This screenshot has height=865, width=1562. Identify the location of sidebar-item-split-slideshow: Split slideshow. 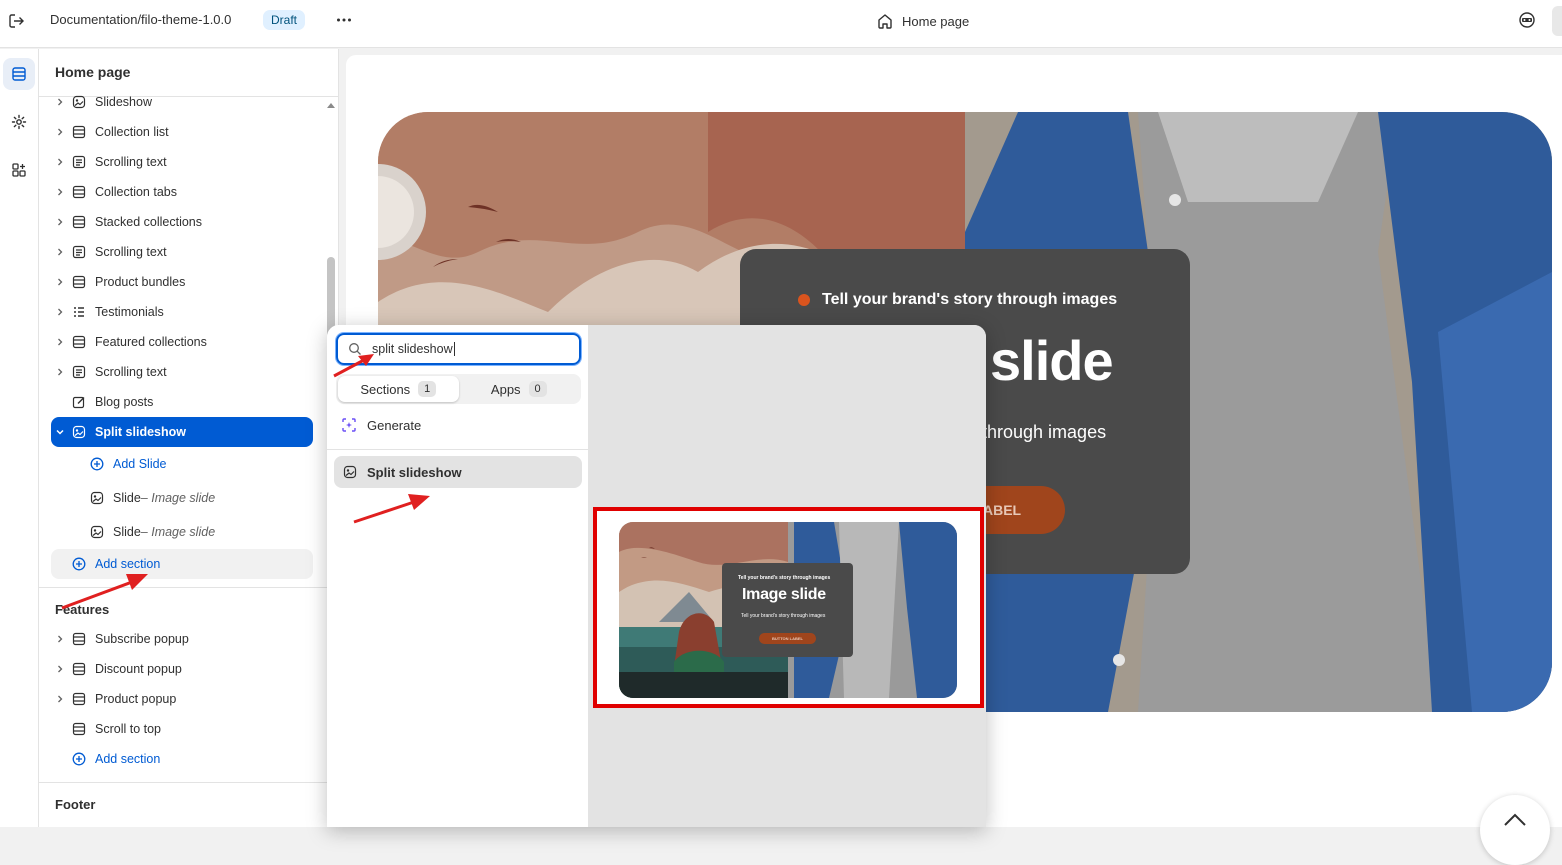
(182, 432).